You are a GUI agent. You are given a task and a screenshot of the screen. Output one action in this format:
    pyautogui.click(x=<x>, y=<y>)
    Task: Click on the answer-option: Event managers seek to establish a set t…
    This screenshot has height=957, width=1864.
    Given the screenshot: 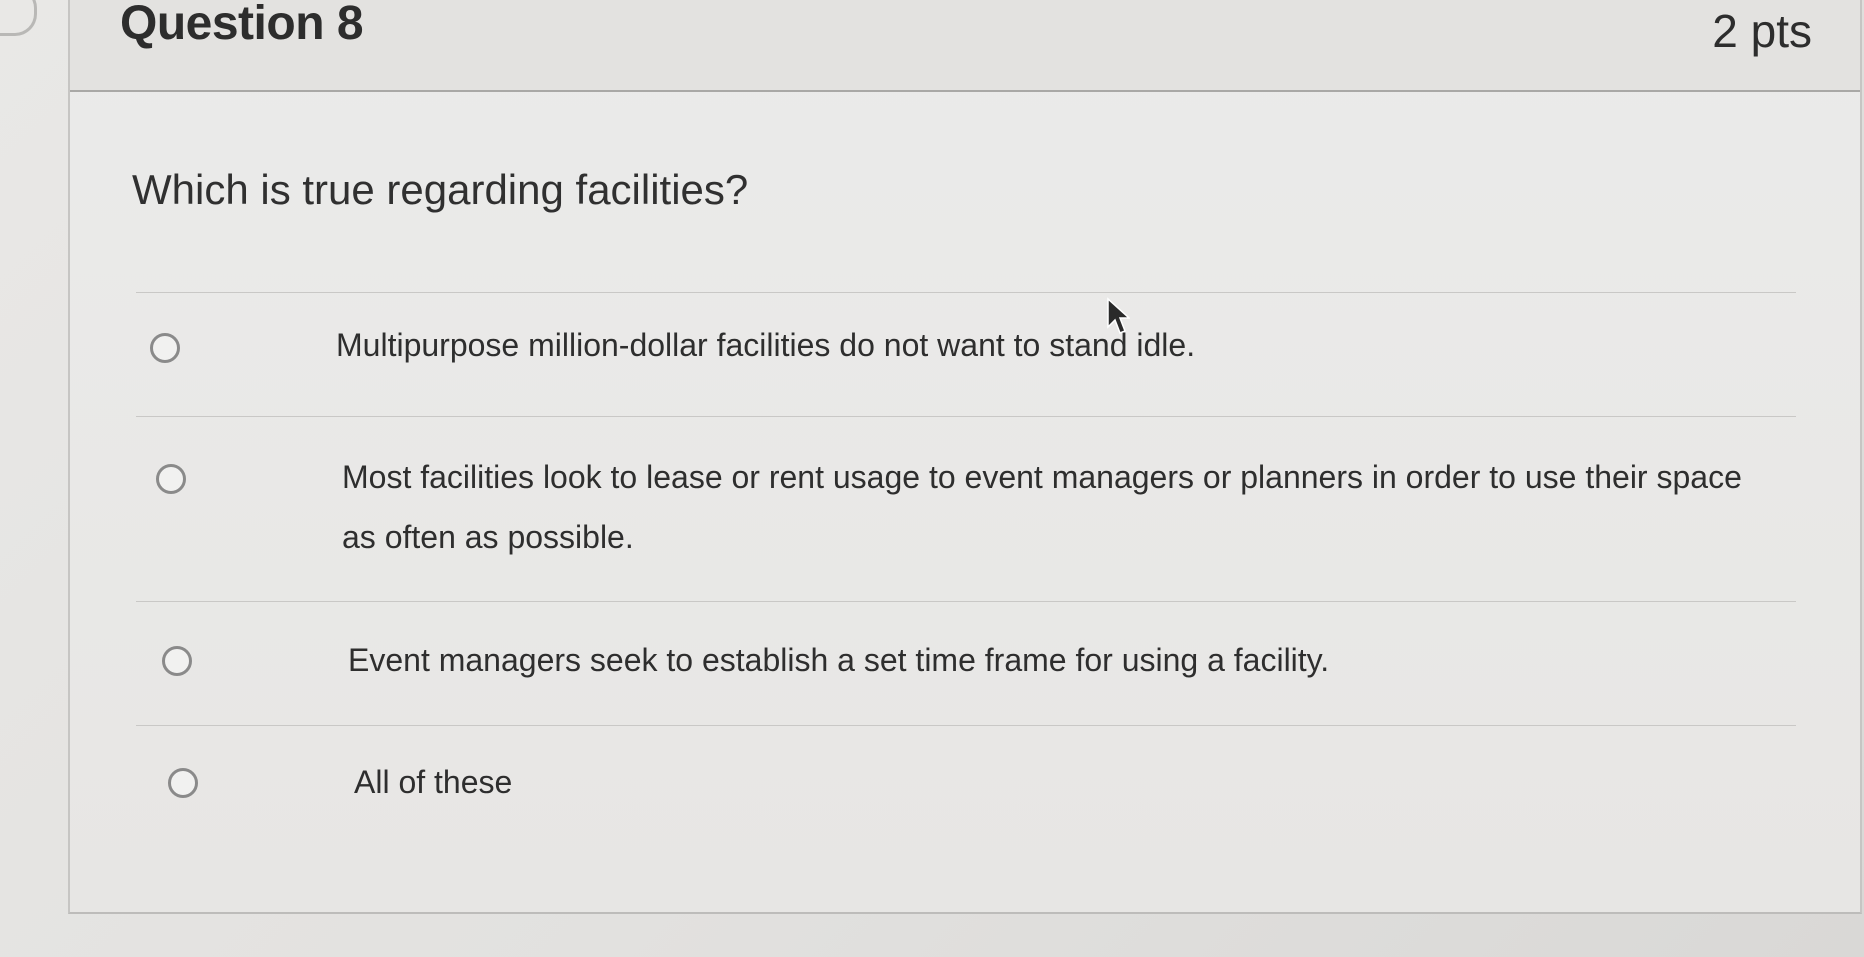 What is the action you would take?
    pyautogui.click(x=966, y=663)
    